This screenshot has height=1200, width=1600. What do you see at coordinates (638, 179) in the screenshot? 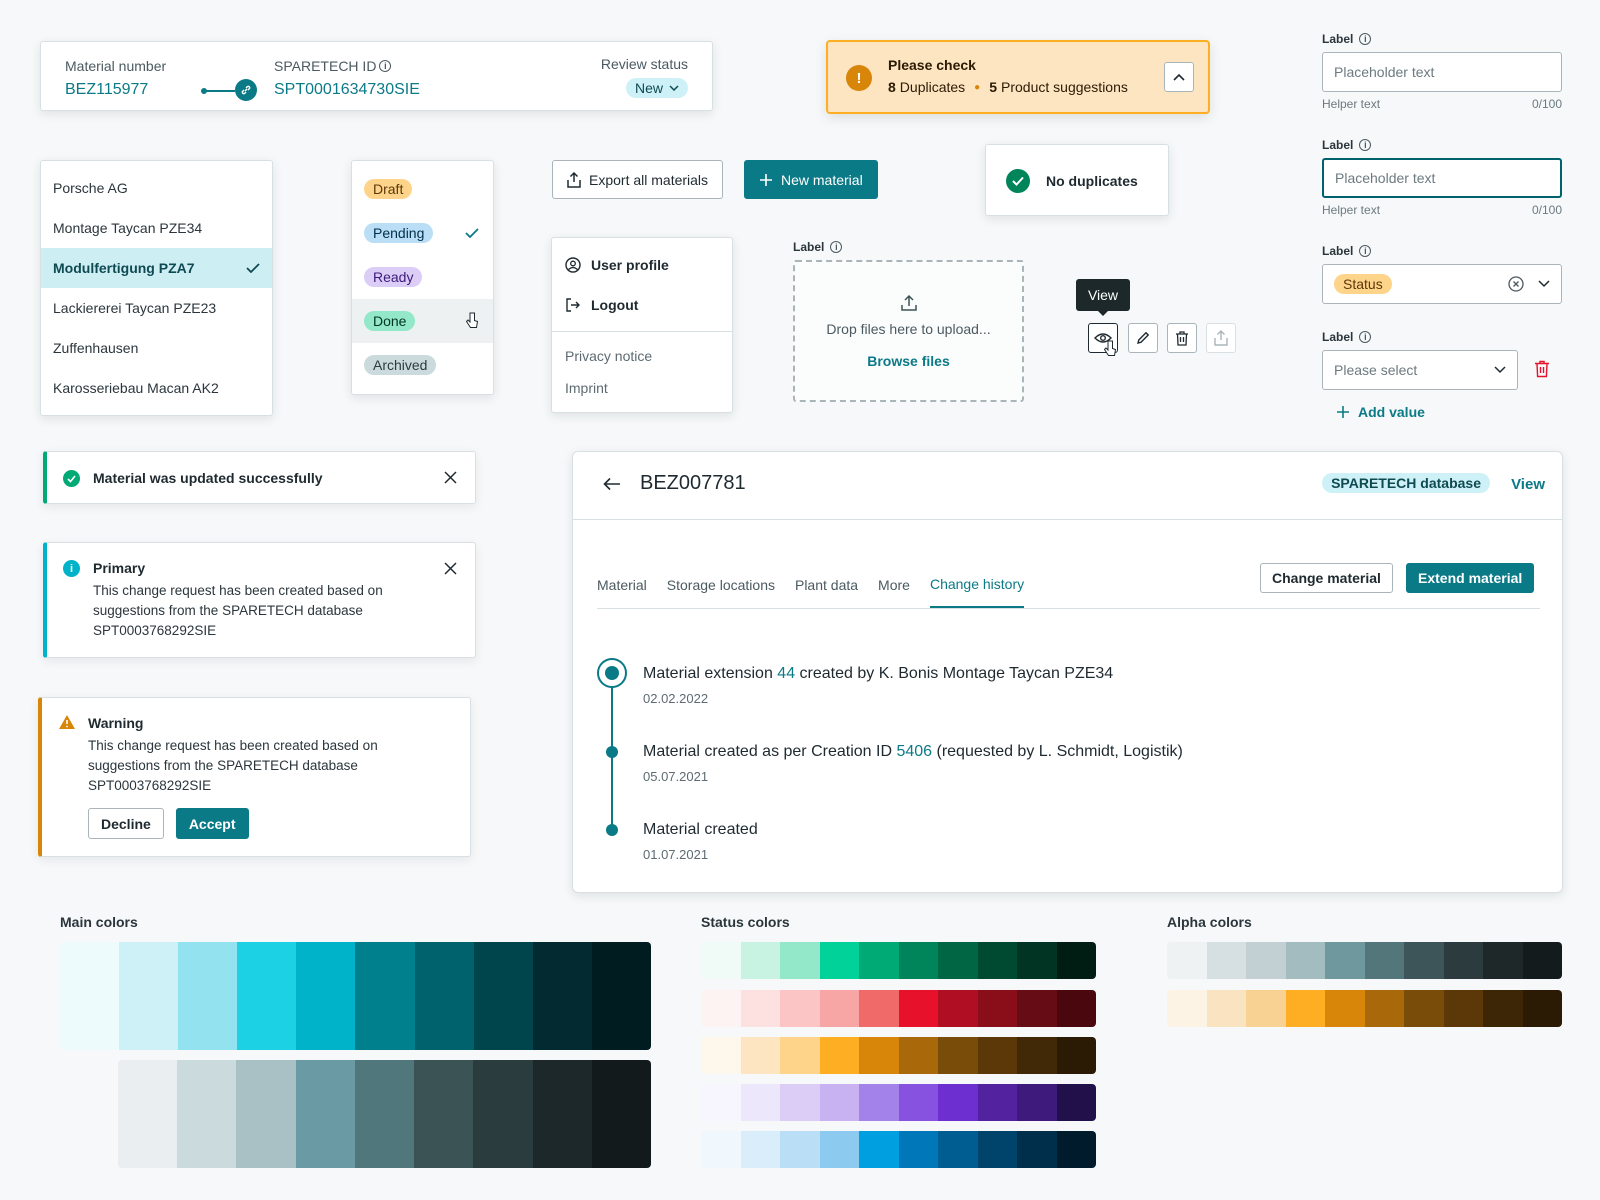
I see `export-button: Export all materials` at bounding box center [638, 179].